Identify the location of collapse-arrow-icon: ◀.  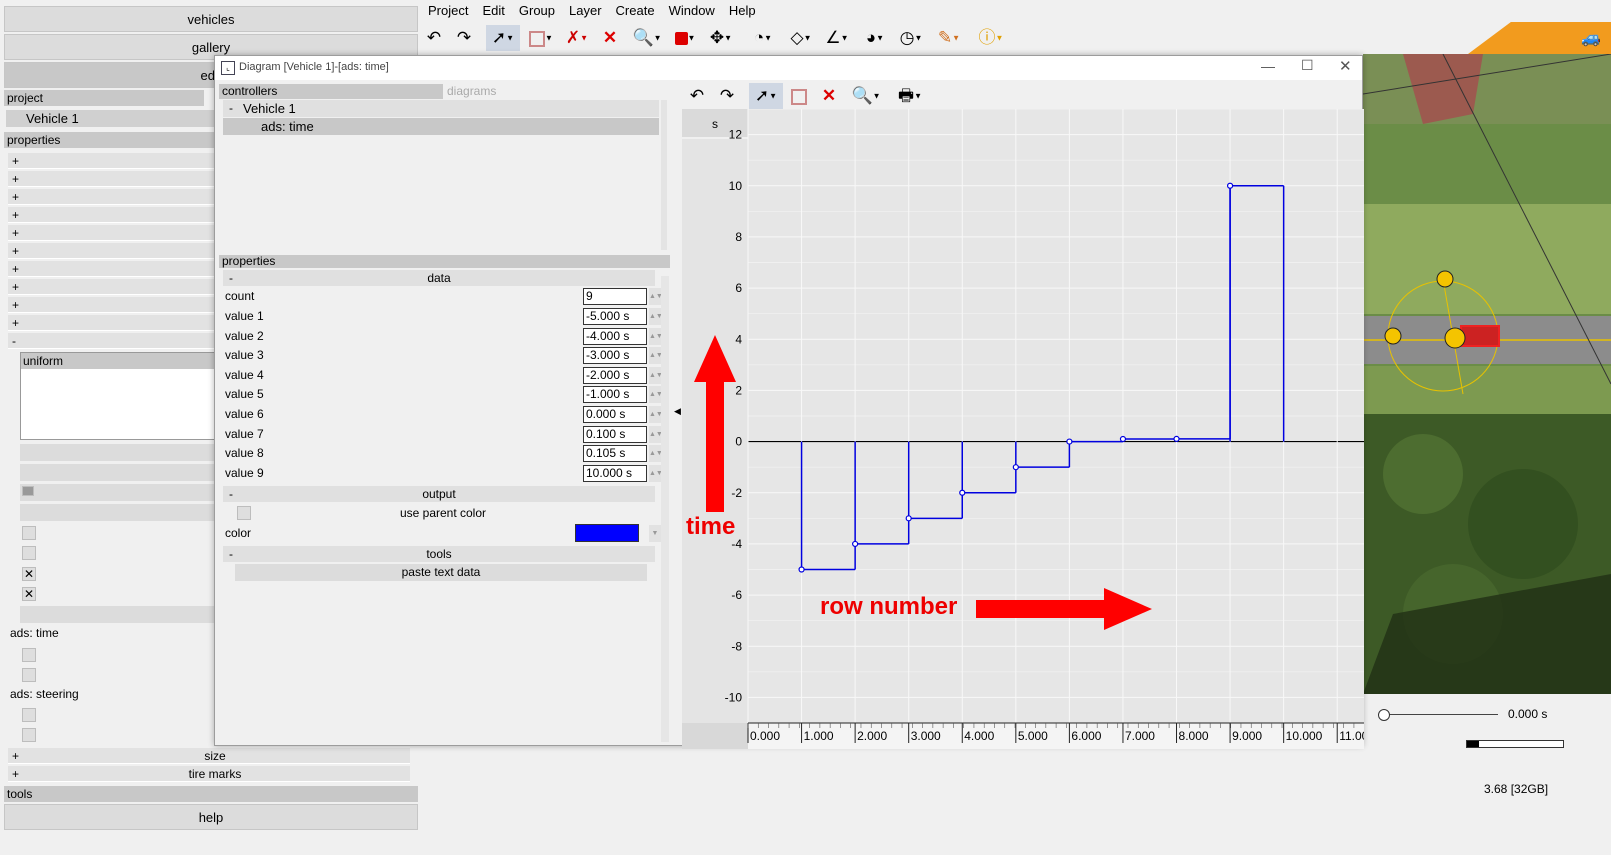
(677, 411).